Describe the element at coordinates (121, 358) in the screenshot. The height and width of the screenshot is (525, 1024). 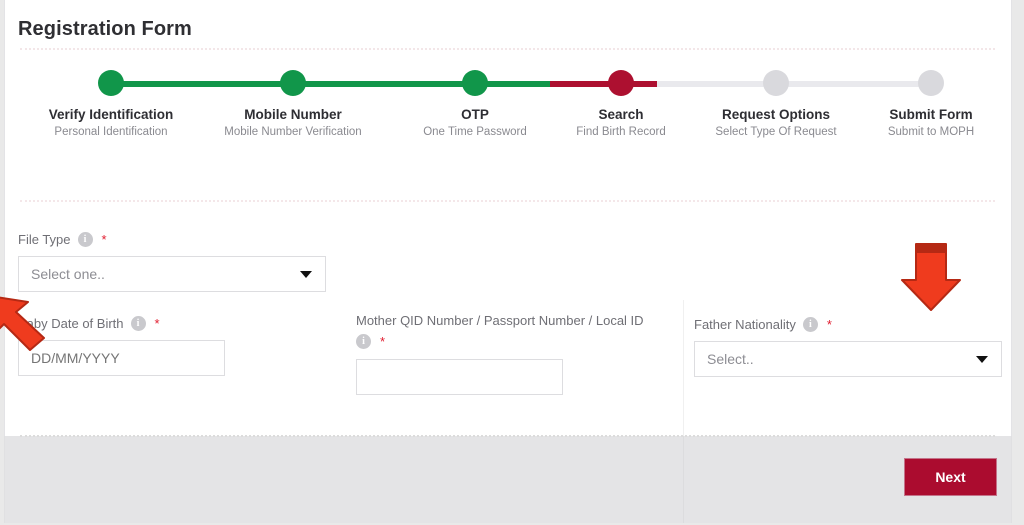
I see `baby-dob-input` at that location.